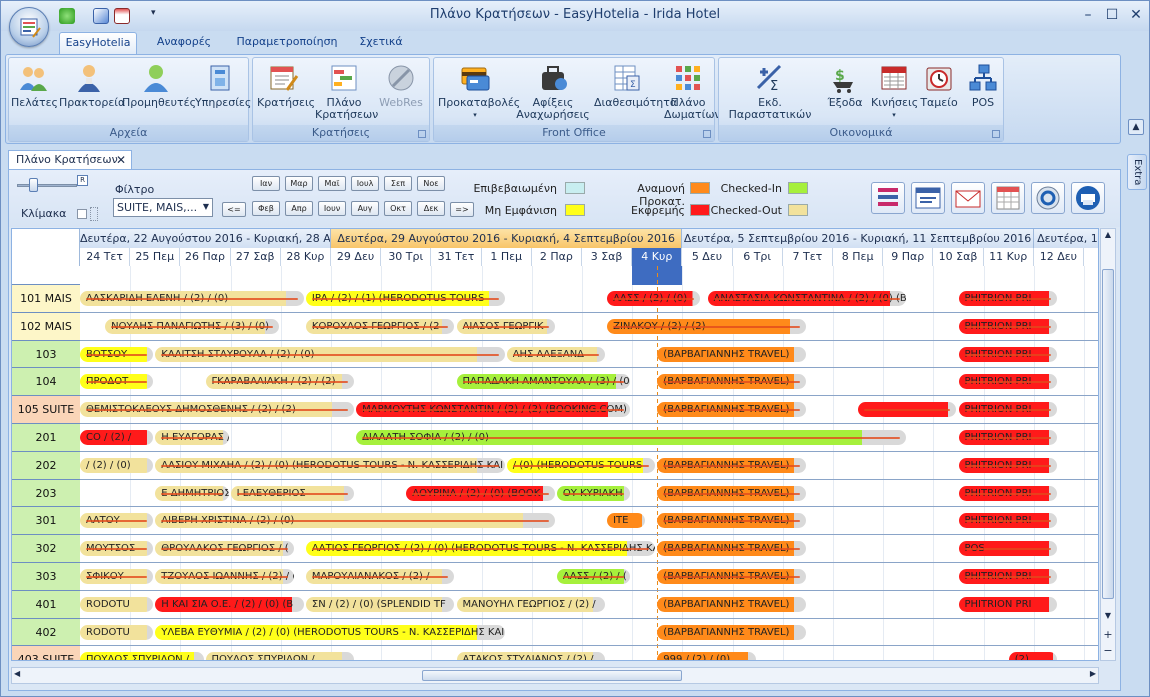 This screenshot has height=697, width=1150. I want to click on room-label-202-double: 202 DOUBLE, so click(46, 475).